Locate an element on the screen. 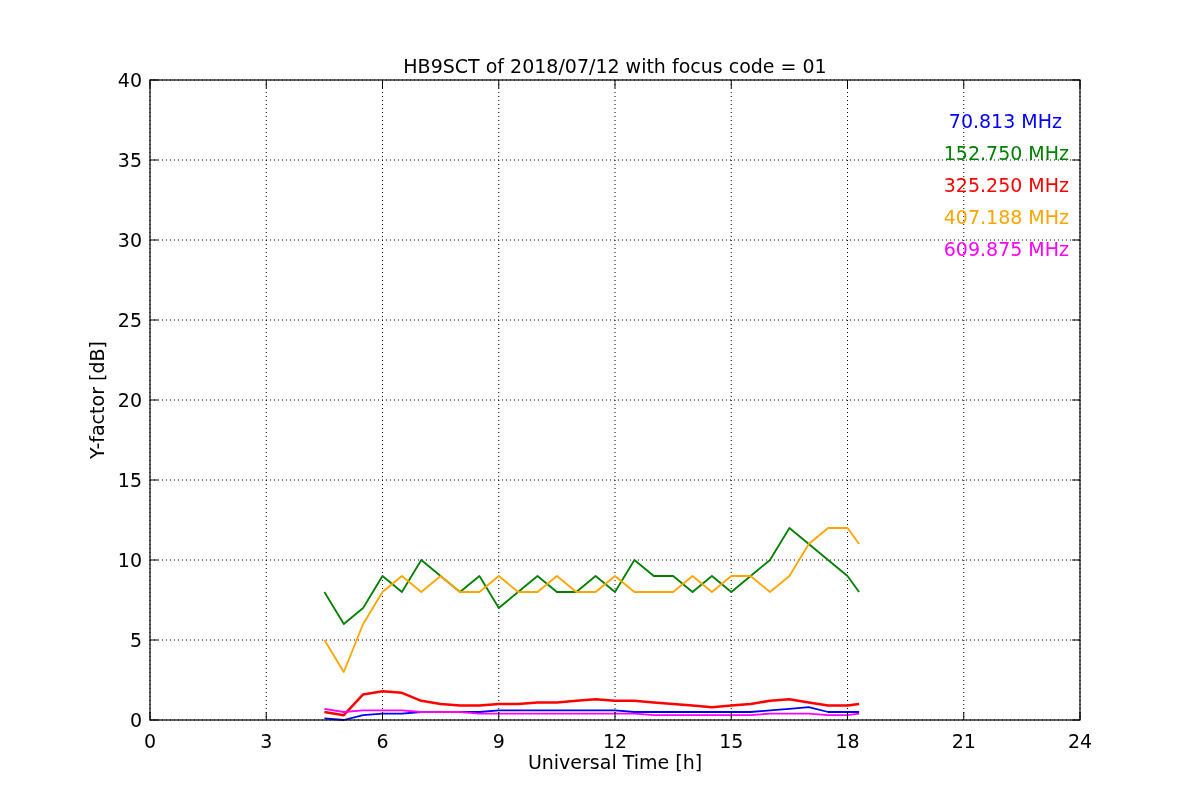  y-tick-label: 40 is located at coordinates (129, 80).